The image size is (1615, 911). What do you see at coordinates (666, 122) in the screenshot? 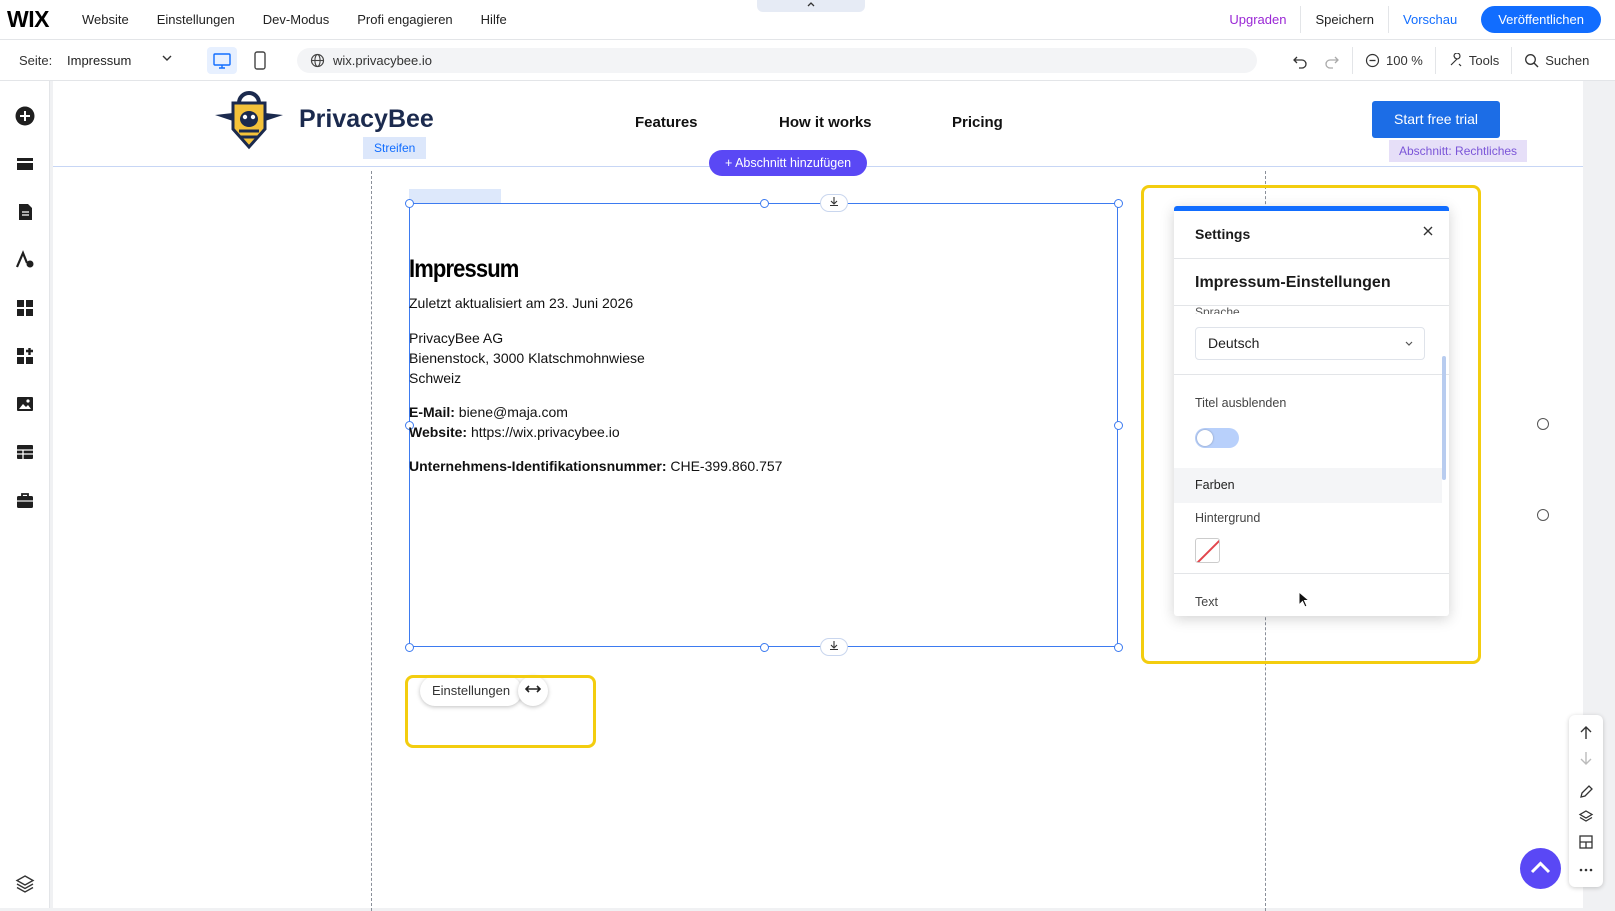
I see `nav-features: Features` at bounding box center [666, 122].